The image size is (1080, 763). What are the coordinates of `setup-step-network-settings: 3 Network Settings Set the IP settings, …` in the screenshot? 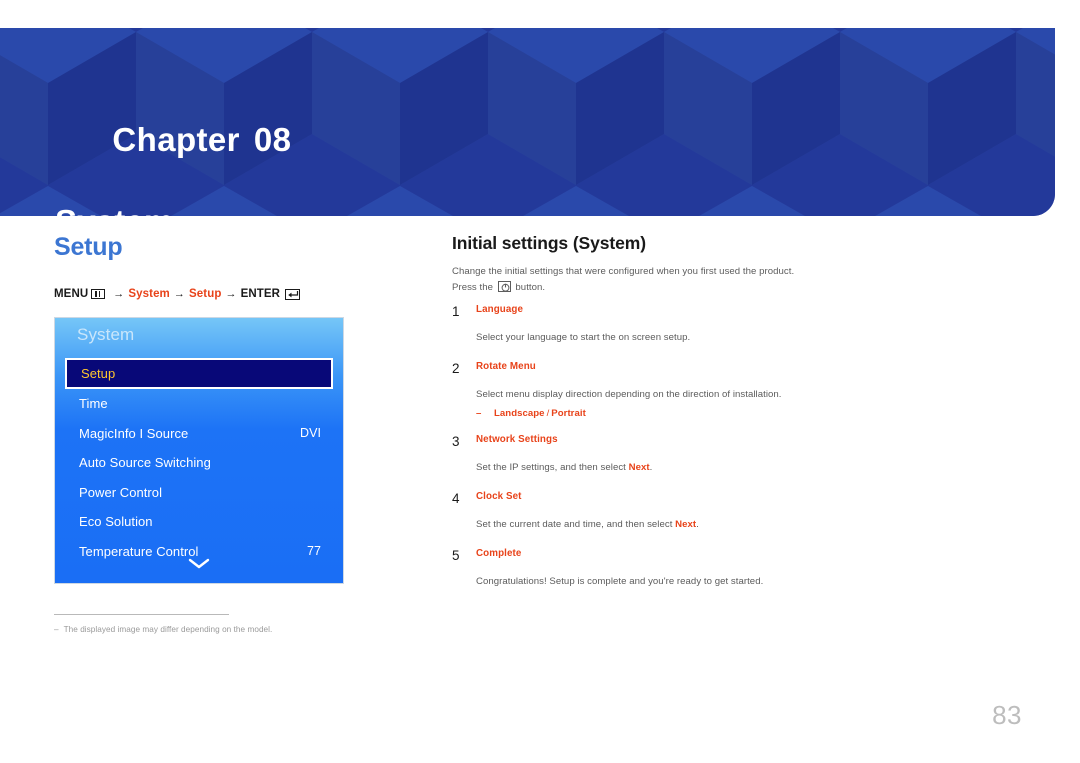 It's located at (732, 460).